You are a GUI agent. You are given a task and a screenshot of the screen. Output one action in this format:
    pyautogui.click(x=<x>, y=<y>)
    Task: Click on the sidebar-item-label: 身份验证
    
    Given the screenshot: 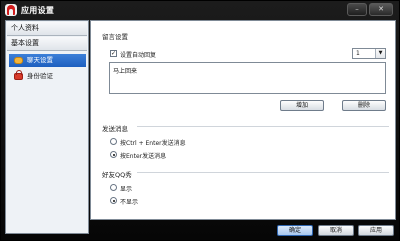 What is the action you would take?
    pyautogui.click(x=40, y=76)
    